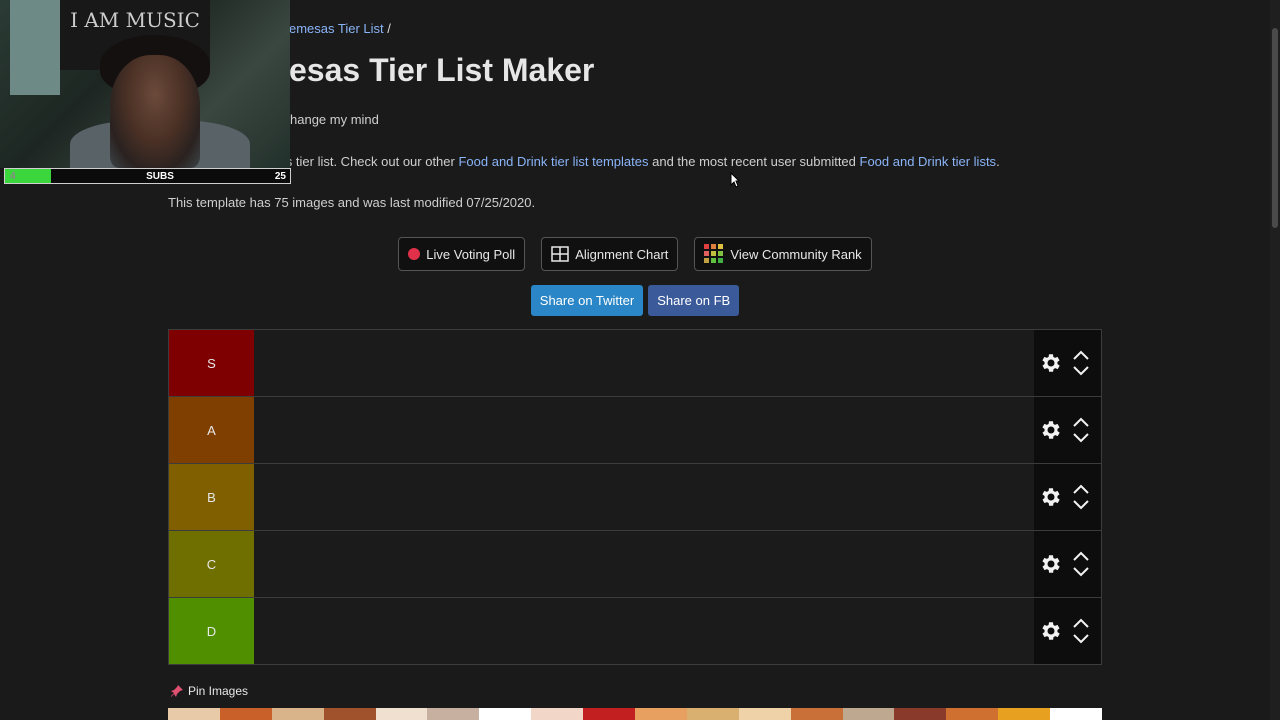 The height and width of the screenshot is (720, 1280). I want to click on scrollbar-thumb, so click(1275, 128).